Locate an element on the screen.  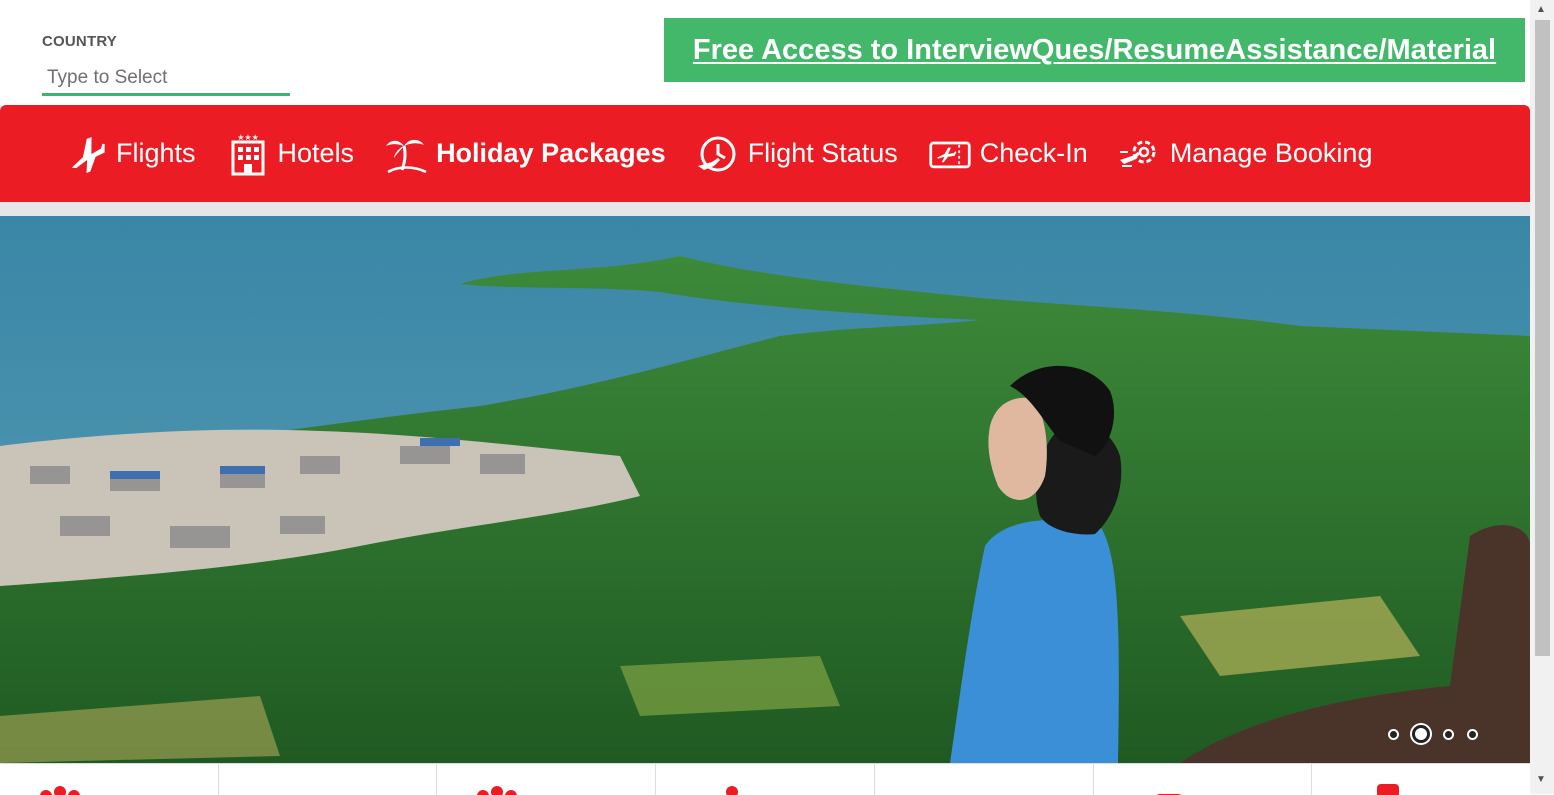
nav-label: Hotels is located at coordinates (316, 153).